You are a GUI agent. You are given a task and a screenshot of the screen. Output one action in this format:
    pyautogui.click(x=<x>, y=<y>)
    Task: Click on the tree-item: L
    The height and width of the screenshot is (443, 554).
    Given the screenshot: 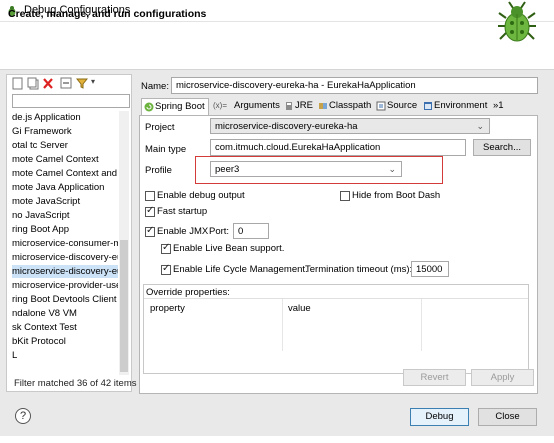 What is the action you would take?
    pyautogui.click(x=14, y=355)
    